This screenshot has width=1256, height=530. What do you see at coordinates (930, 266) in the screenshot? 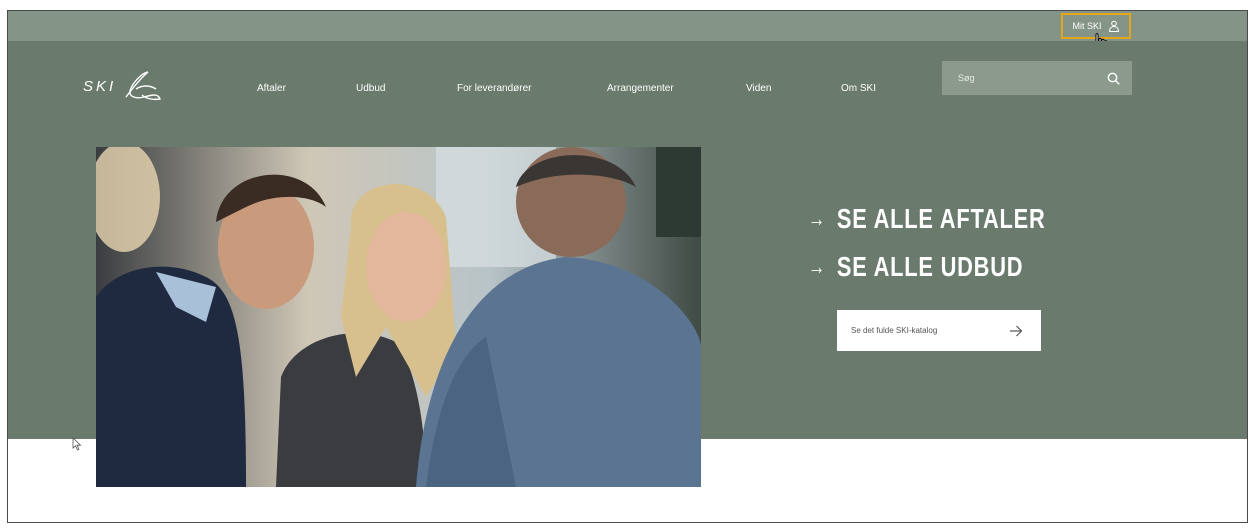
I see `see-all-tenders-label: SE ALLE UDBUD` at bounding box center [930, 266].